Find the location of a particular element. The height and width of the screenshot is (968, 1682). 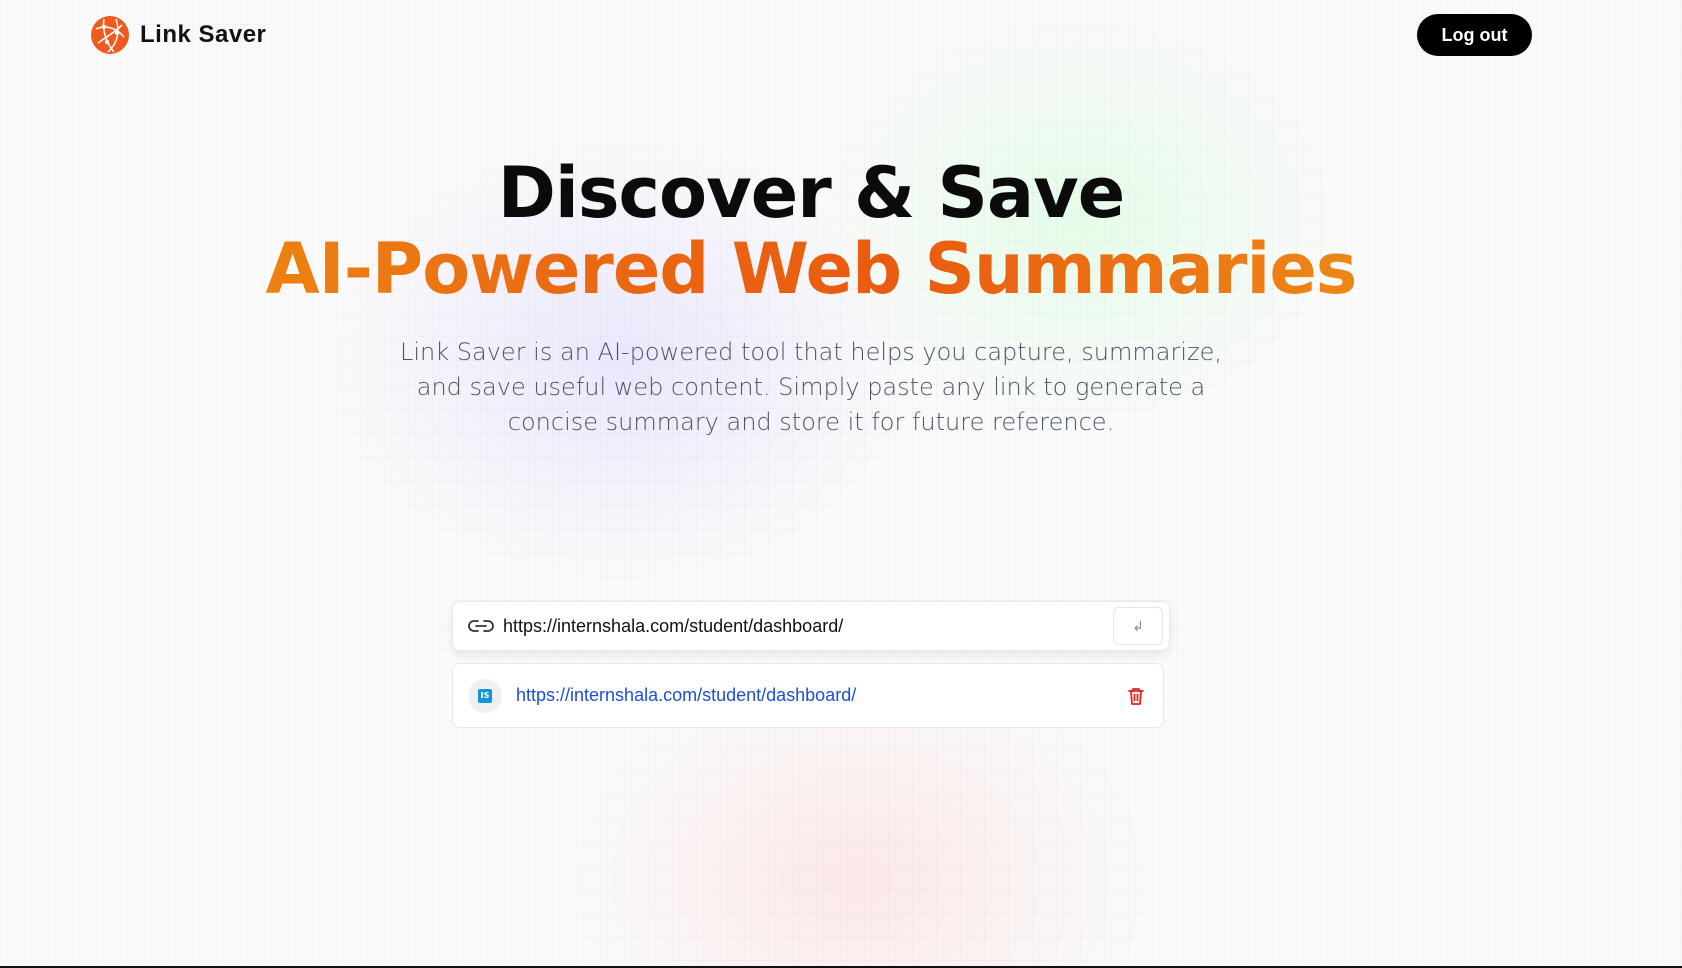

hero-title: Discover & Save is located at coordinates (811, 193).